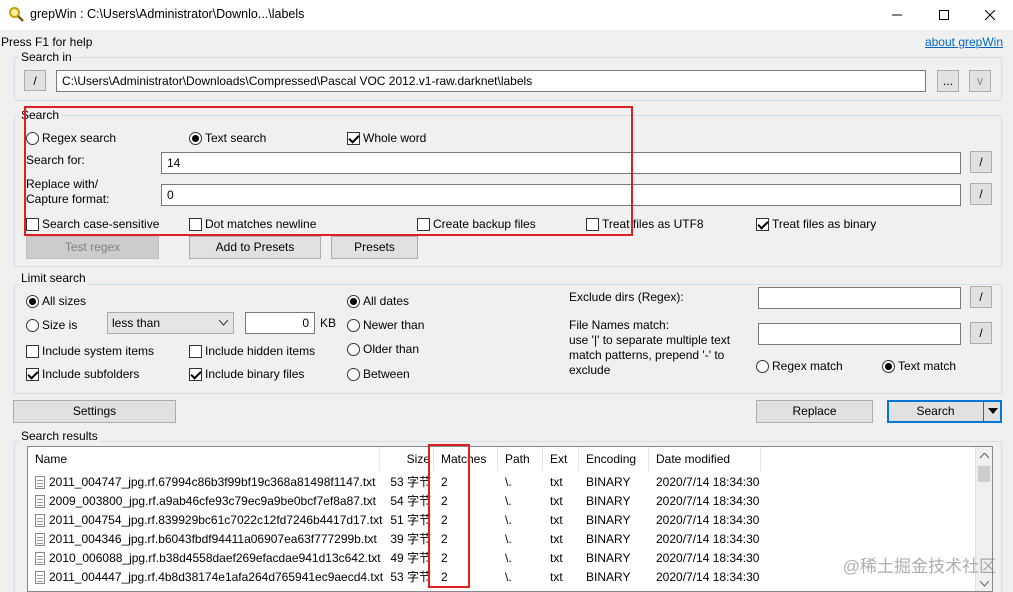  What do you see at coordinates (16, 14) in the screenshot?
I see `magnifier-icon` at bounding box center [16, 14].